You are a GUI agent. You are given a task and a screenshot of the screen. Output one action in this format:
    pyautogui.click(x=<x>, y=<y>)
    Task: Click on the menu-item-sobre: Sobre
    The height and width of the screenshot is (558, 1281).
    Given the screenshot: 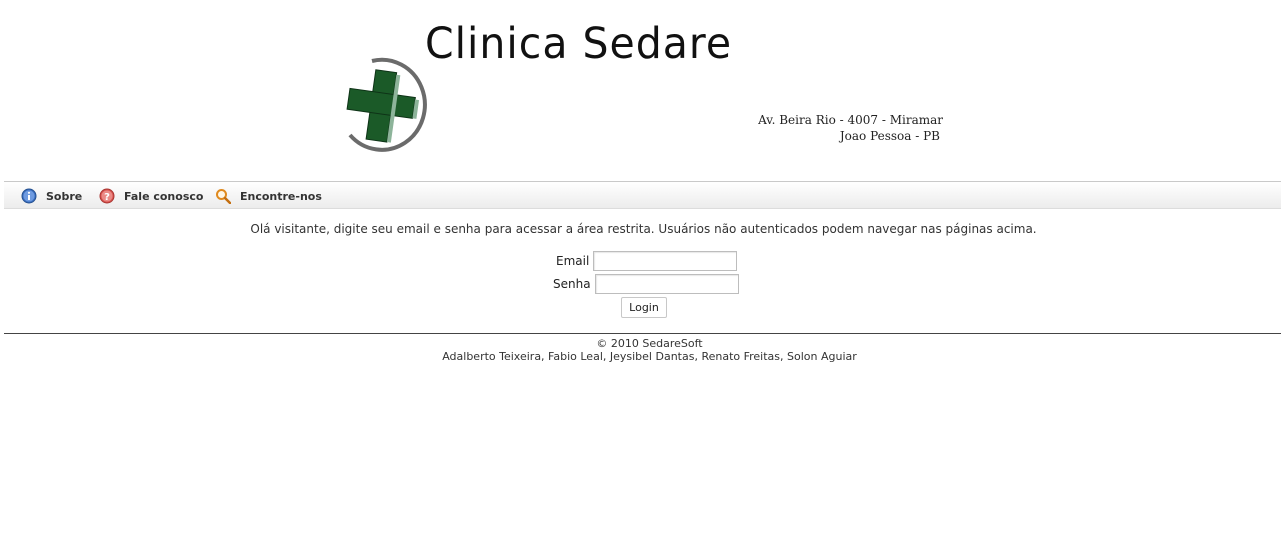 What is the action you would take?
    pyautogui.click(x=51, y=196)
    